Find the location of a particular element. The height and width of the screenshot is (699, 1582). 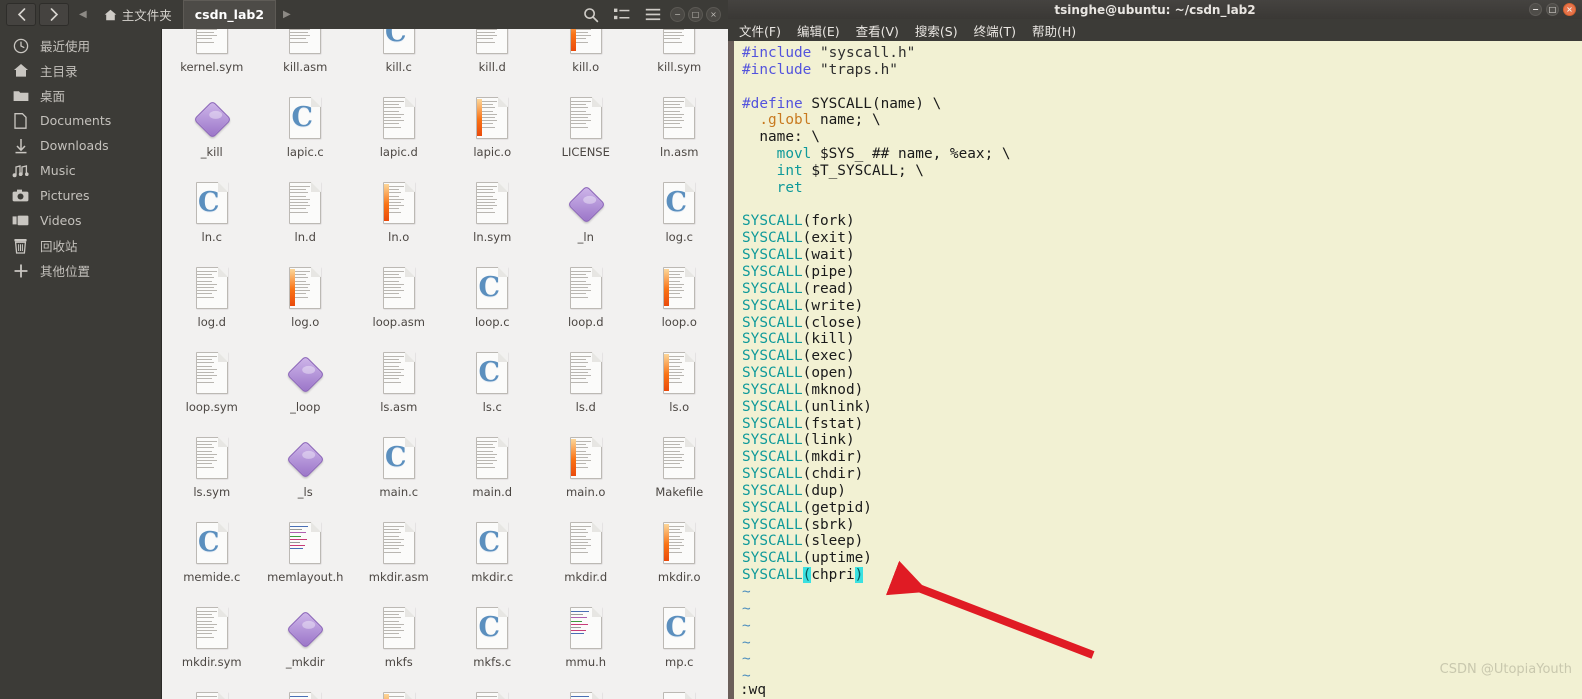

terminal-menu-item-2: 查看(V) is located at coordinates (877, 30).